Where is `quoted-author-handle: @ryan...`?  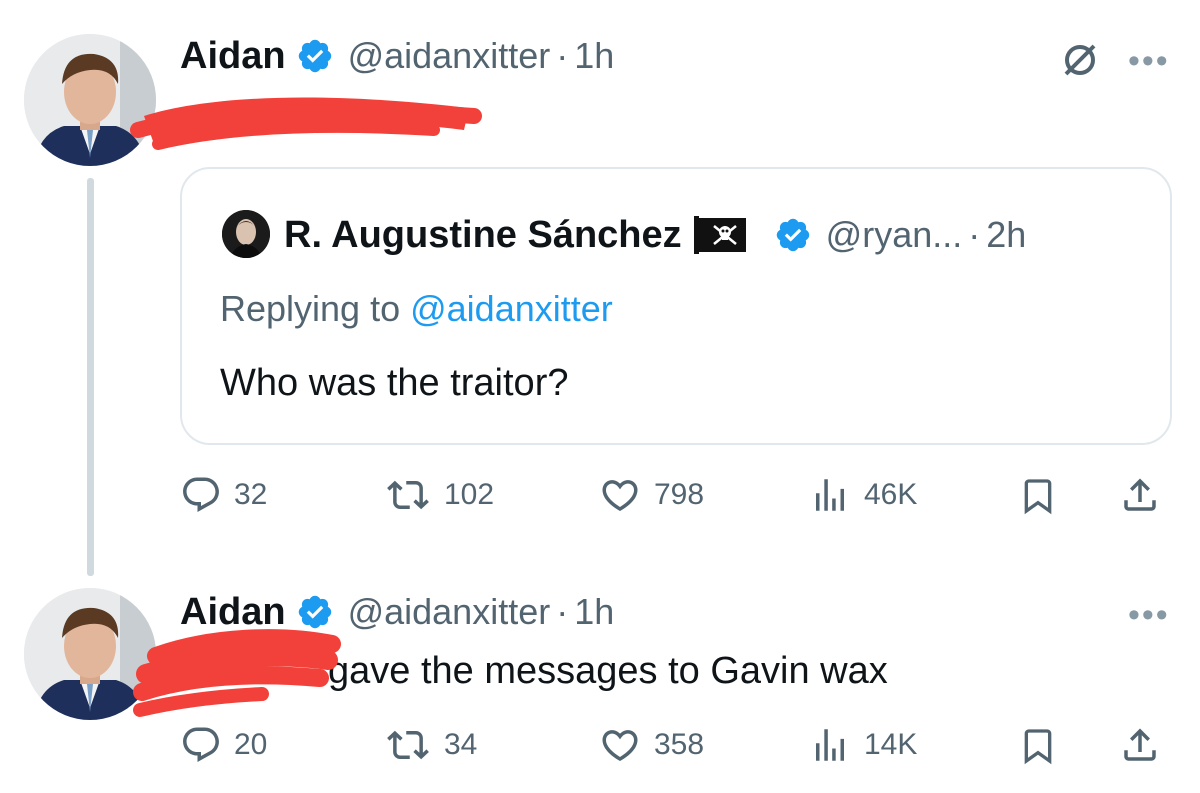
quoted-author-handle: @ryan... is located at coordinates (894, 235).